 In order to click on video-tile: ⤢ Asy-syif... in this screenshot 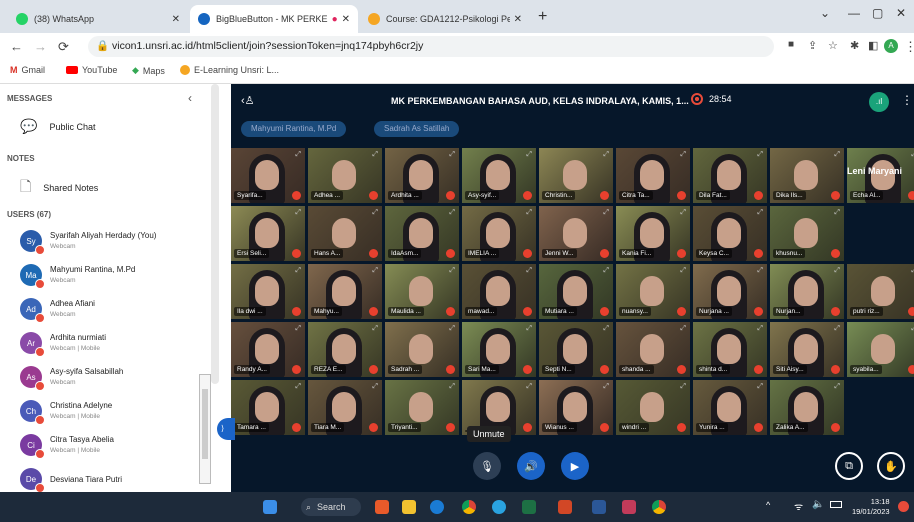, I will do `click(499, 175)`.